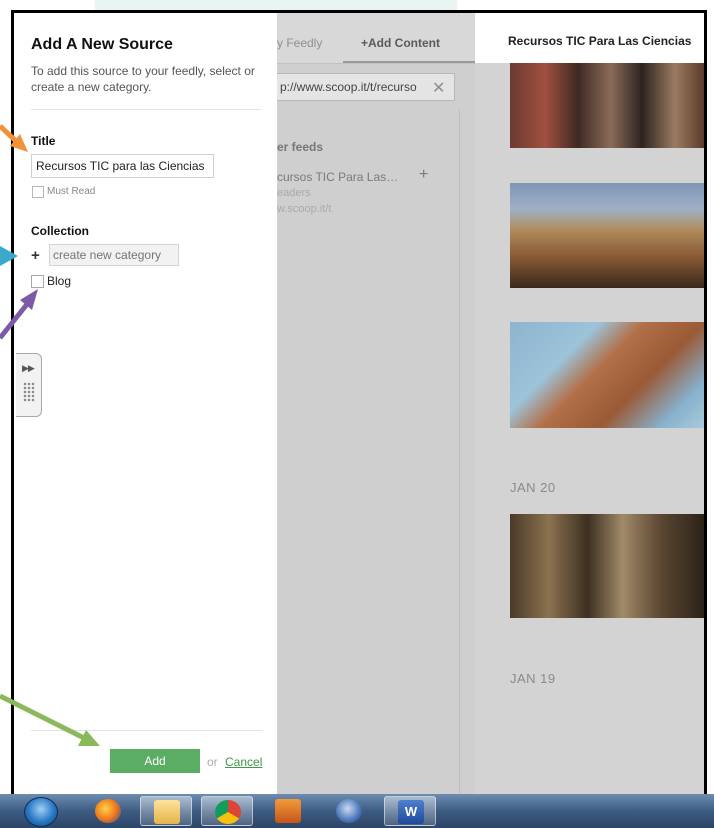 This screenshot has height=828, width=714. What do you see at coordinates (9, 256) in the screenshot?
I see `blue-arrow-icon` at bounding box center [9, 256].